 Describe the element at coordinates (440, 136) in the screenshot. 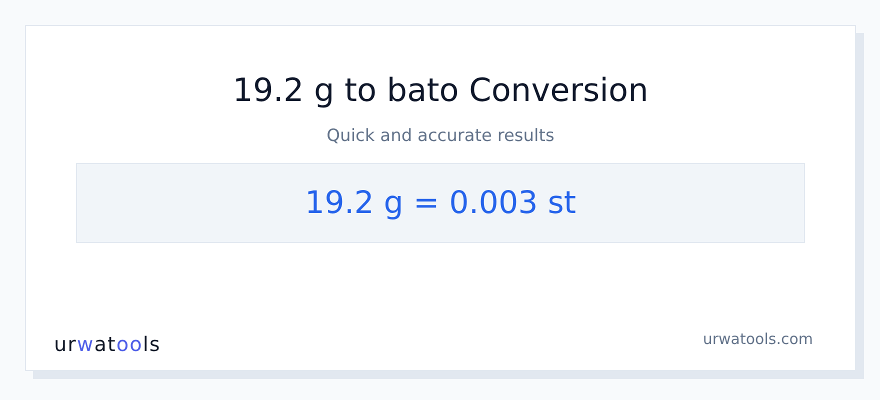

I see `subtitle: Quick and accurate results` at that location.